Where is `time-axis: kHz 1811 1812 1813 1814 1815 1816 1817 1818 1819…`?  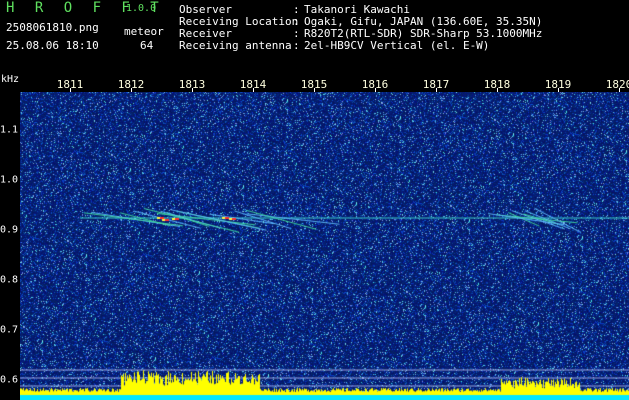 time-axis: kHz 1811 1812 1813 1814 1815 1816 1817 1818 1819… is located at coordinates (314, 81).